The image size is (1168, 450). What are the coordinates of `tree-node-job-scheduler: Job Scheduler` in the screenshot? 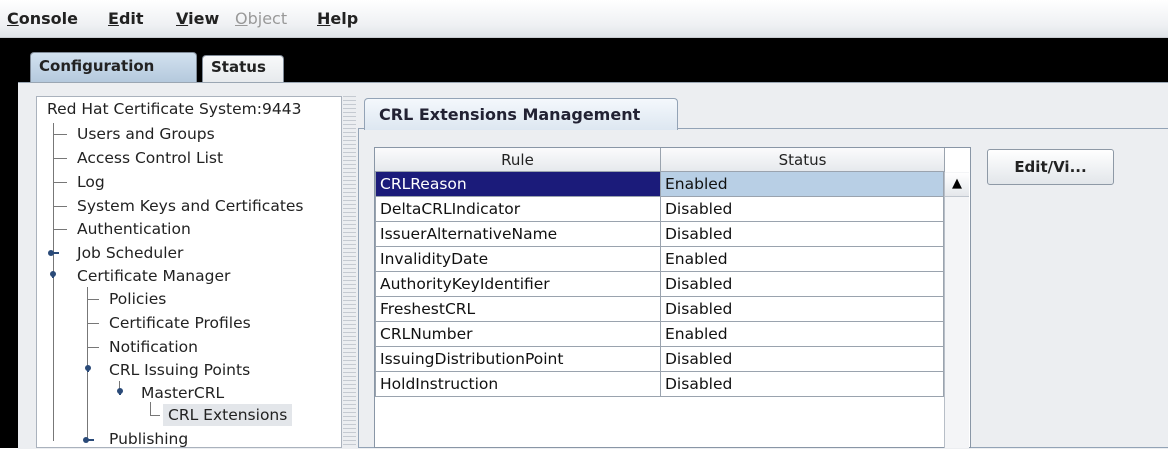 It's located at (130, 253).